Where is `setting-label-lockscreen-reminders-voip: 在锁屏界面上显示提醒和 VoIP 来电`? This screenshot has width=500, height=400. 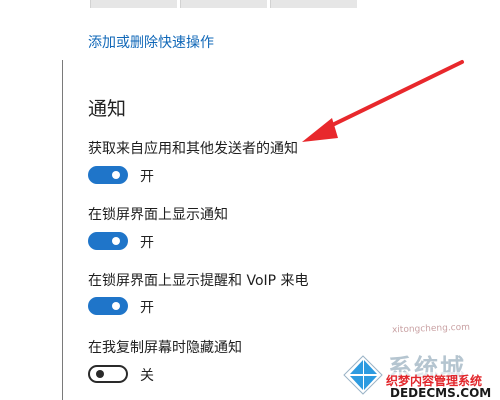
setting-label-lockscreen-reminders-voip: 在锁屏界面上显示提醒和 VoIP 来电 is located at coordinates (198, 281).